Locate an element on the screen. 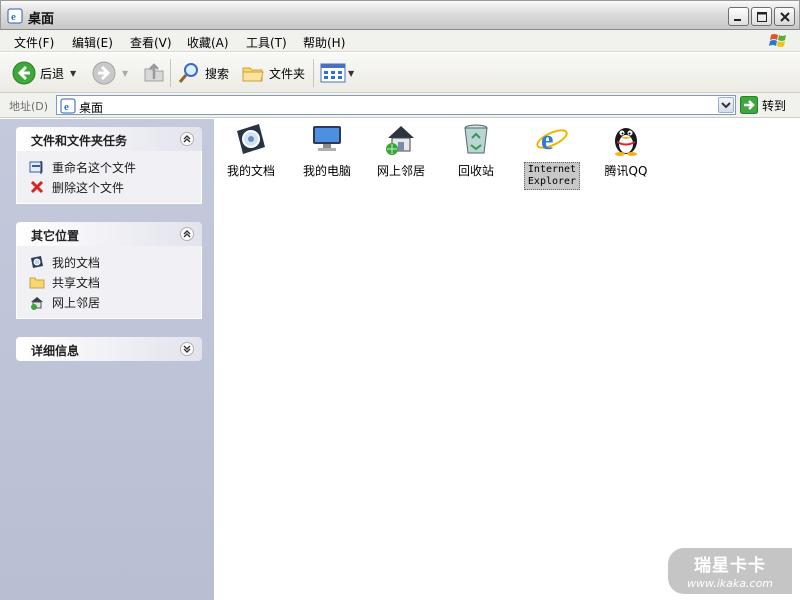 Image resolution: width=800 pixels, height=600 pixels. watermark: 瑞星卡卡 www.ikaka.com is located at coordinates (730, 571).